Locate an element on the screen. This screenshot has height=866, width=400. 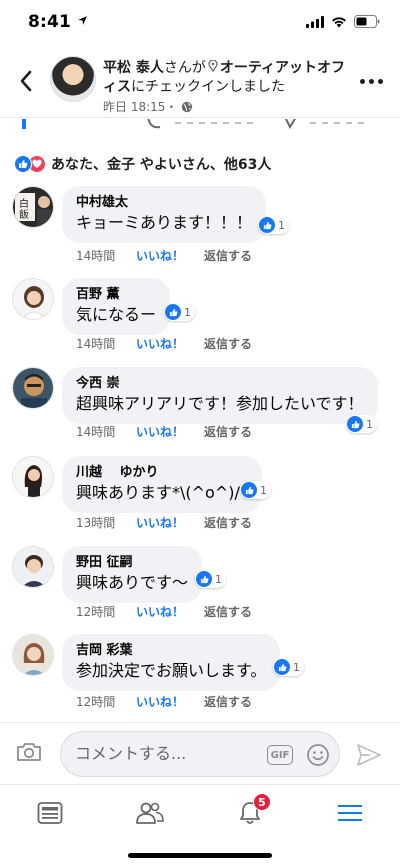
author-avatar is located at coordinates (73, 79).